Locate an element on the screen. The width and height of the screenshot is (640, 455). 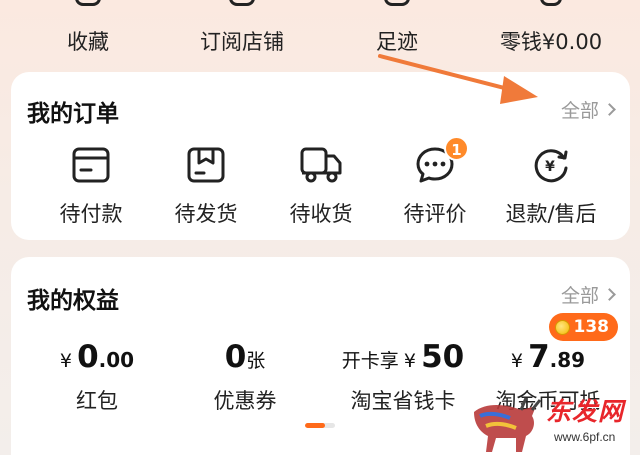
coin-icon is located at coordinates (562, 327).